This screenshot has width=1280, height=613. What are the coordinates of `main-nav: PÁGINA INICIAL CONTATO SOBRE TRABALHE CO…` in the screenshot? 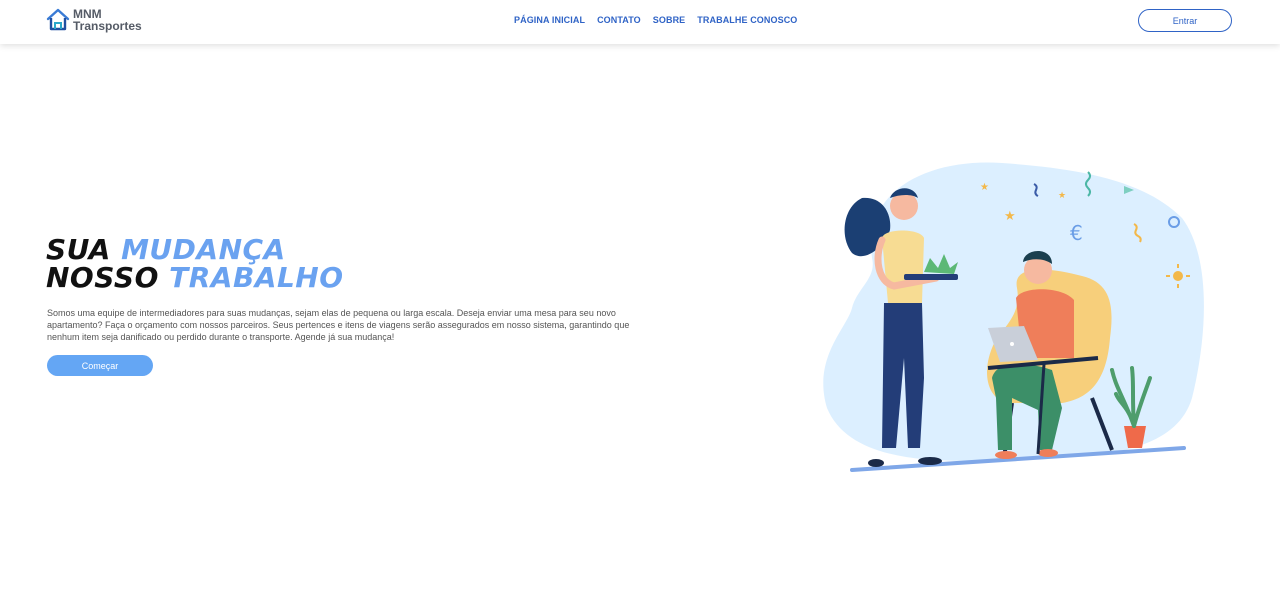 It's located at (661, 20).